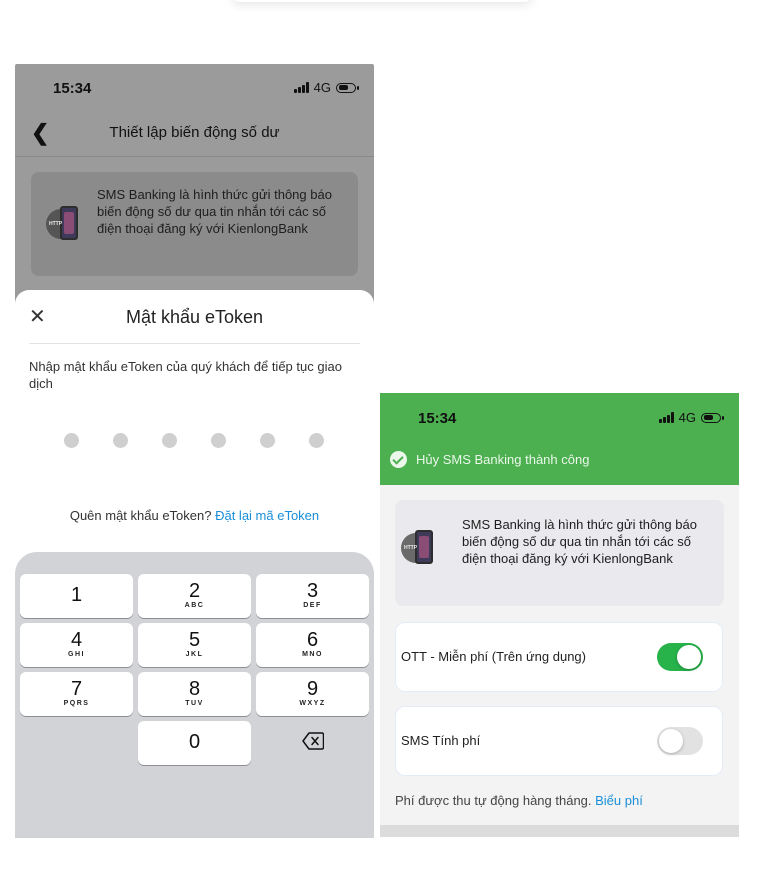 This screenshot has width=765, height=876. What do you see at coordinates (194, 645) in the screenshot?
I see `key-5: 5 JKL` at bounding box center [194, 645].